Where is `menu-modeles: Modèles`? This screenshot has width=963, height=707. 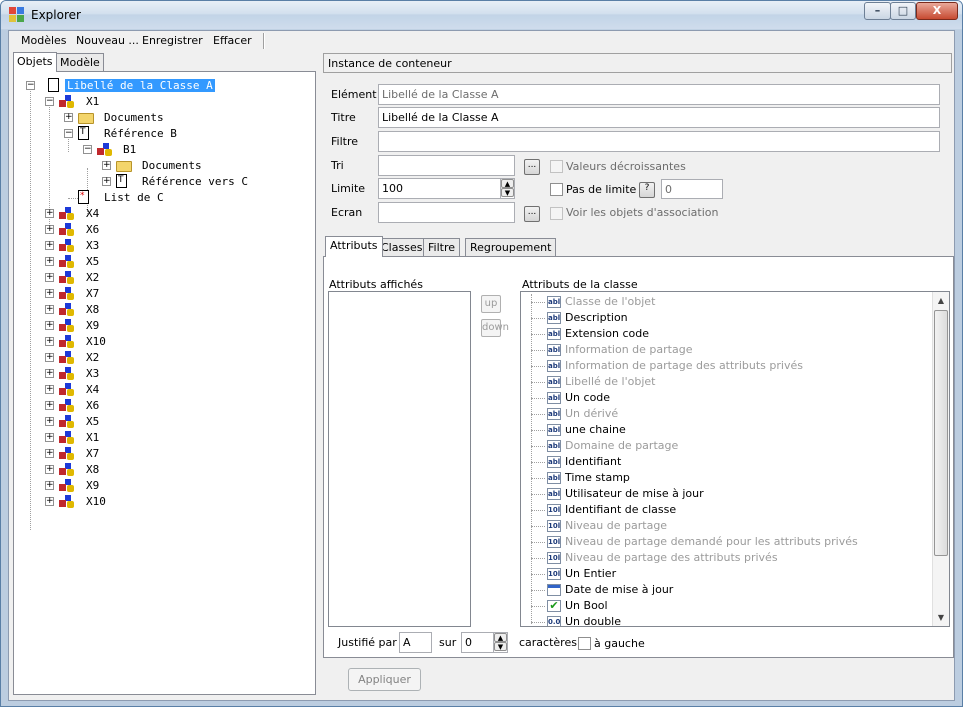 menu-modeles: Modèles is located at coordinates (44, 40).